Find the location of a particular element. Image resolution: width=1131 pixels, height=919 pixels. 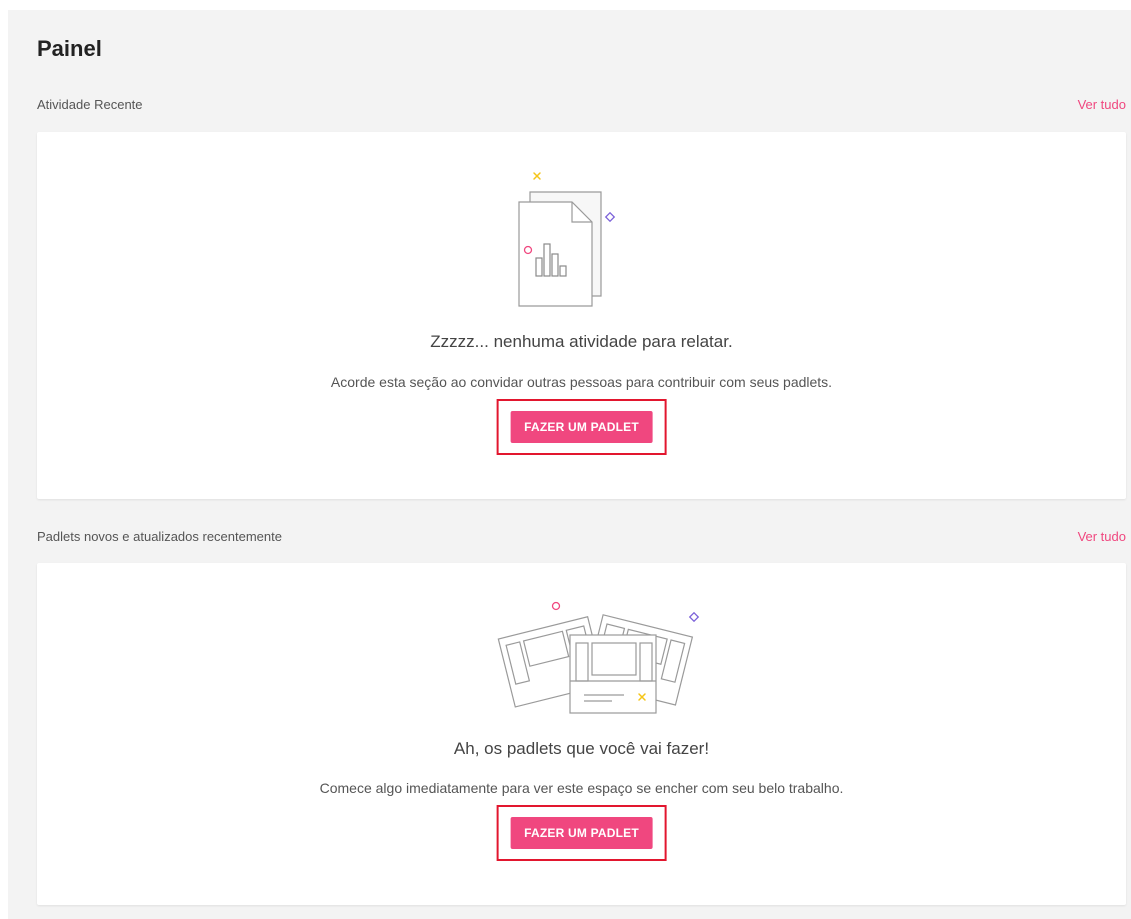

document-chart-icon is located at coordinates (575, 240).